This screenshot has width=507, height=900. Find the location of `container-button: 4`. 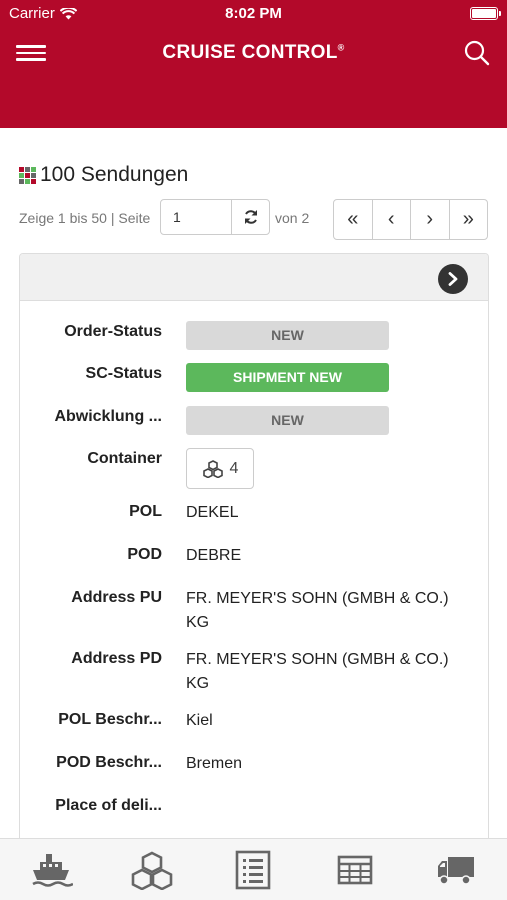

container-button: 4 is located at coordinates (220, 468).